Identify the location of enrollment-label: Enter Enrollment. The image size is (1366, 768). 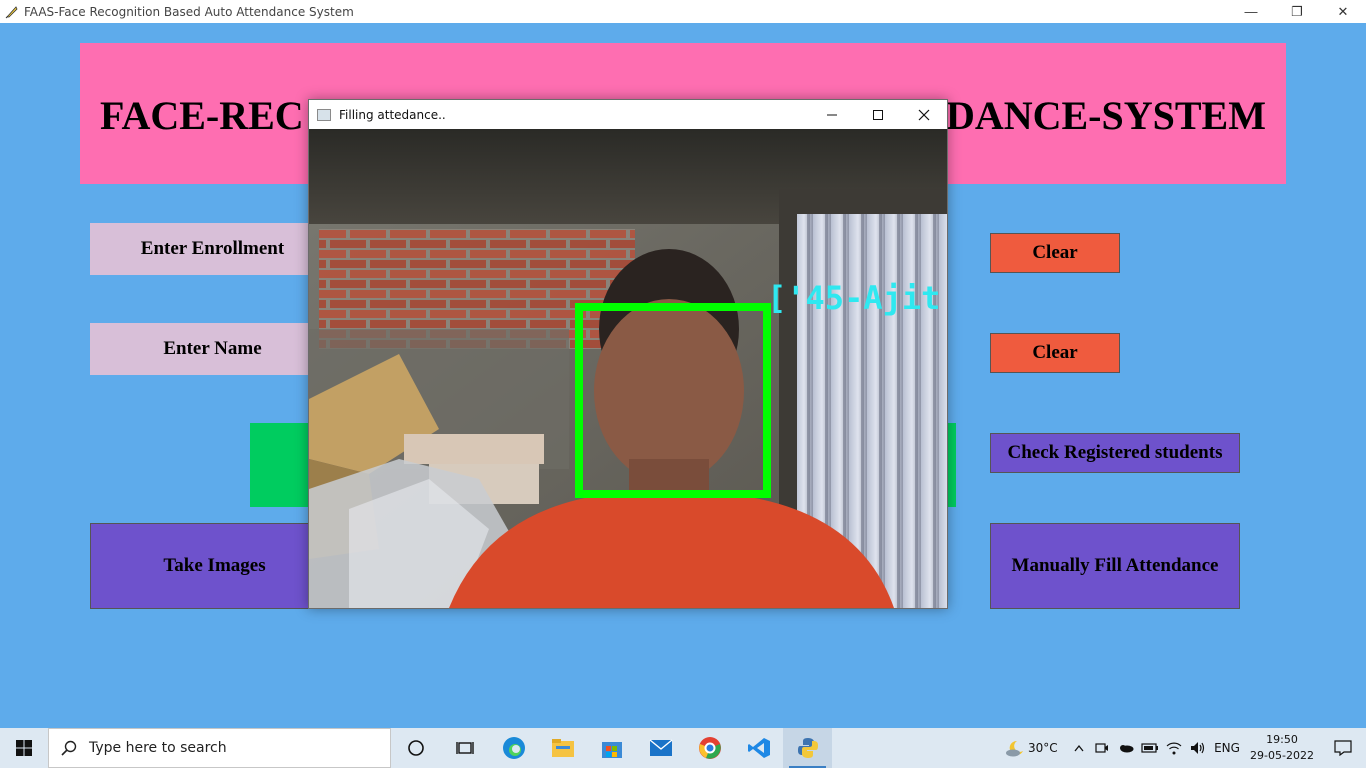
(212, 249).